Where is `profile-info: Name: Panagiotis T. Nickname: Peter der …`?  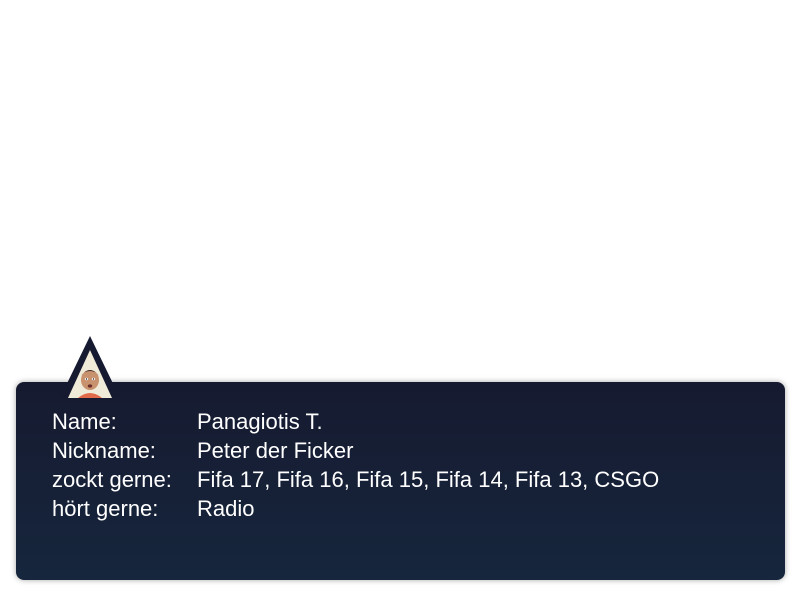
profile-info: Name: Panagiotis T. Nickname: Peter der … is located at coordinates (355, 465).